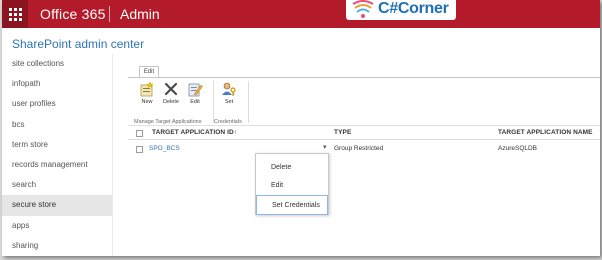  What do you see at coordinates (57, 185) in the screenshot?
I see `nav-item-search: search` at bounding box center [57, 185].